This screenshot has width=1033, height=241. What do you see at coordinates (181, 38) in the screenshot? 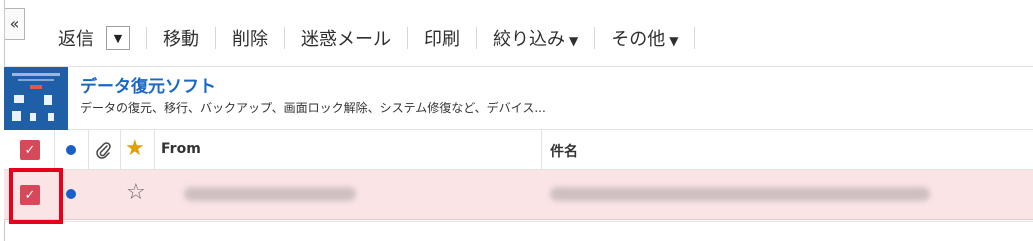
I see `move-button: 移動` at bounding box center [181, 38].